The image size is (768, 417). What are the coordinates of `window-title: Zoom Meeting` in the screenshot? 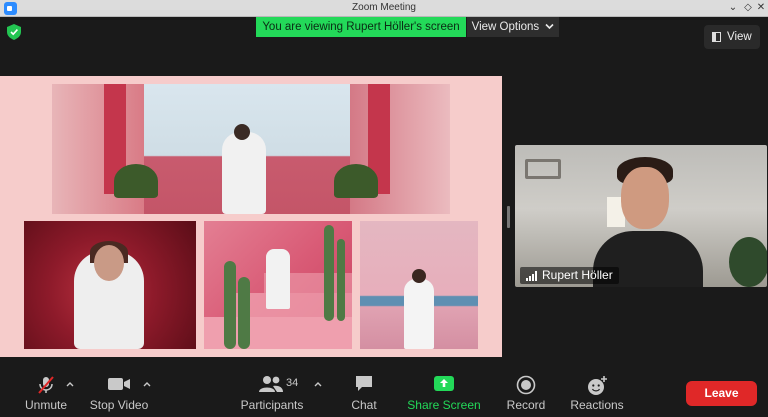 It's located at (384, 7).